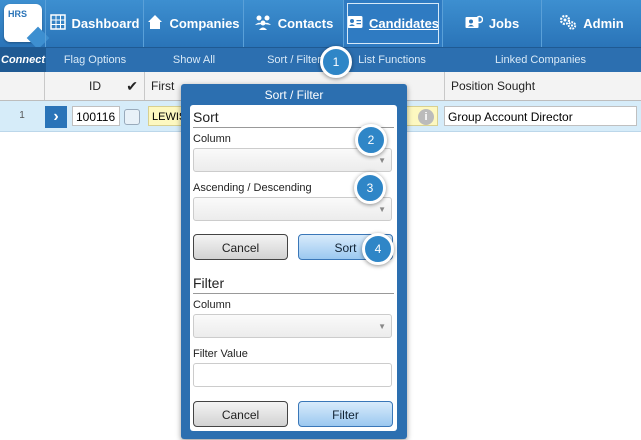  I want to click on callout-marker: 4, so click(378, 249).